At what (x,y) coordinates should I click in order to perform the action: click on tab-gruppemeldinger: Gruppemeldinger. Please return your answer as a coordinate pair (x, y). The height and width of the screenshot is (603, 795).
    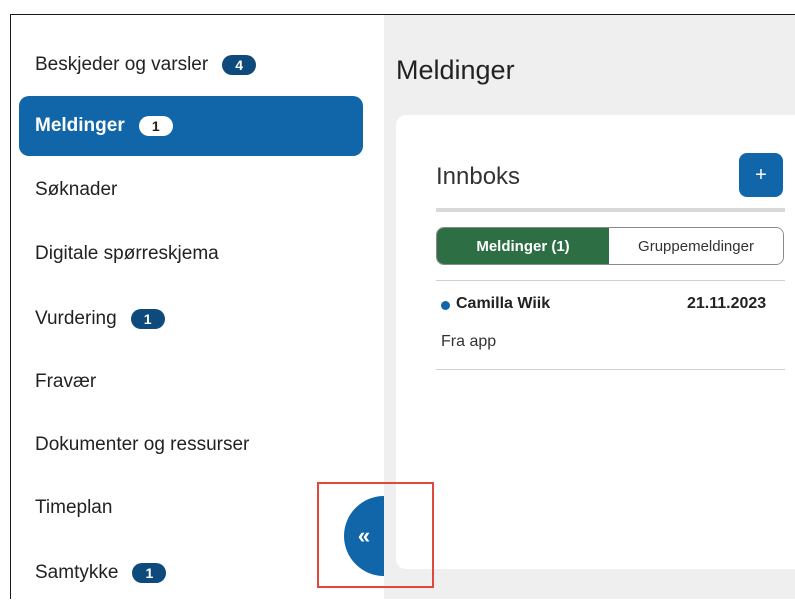
    Looking at the image, I should click on (696, 246).